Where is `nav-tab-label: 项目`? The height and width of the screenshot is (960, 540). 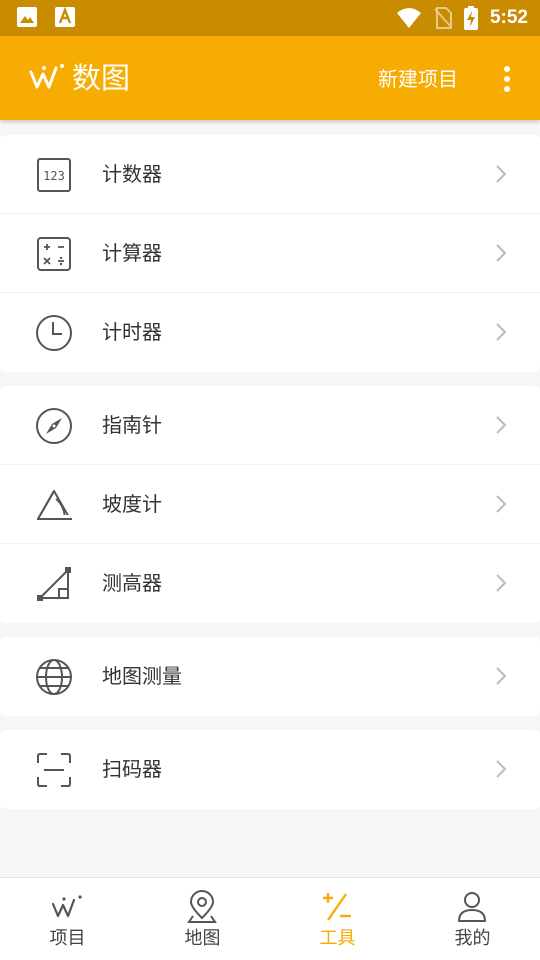 nav-tab-label: 项目 is located at coordinates (67, 938).